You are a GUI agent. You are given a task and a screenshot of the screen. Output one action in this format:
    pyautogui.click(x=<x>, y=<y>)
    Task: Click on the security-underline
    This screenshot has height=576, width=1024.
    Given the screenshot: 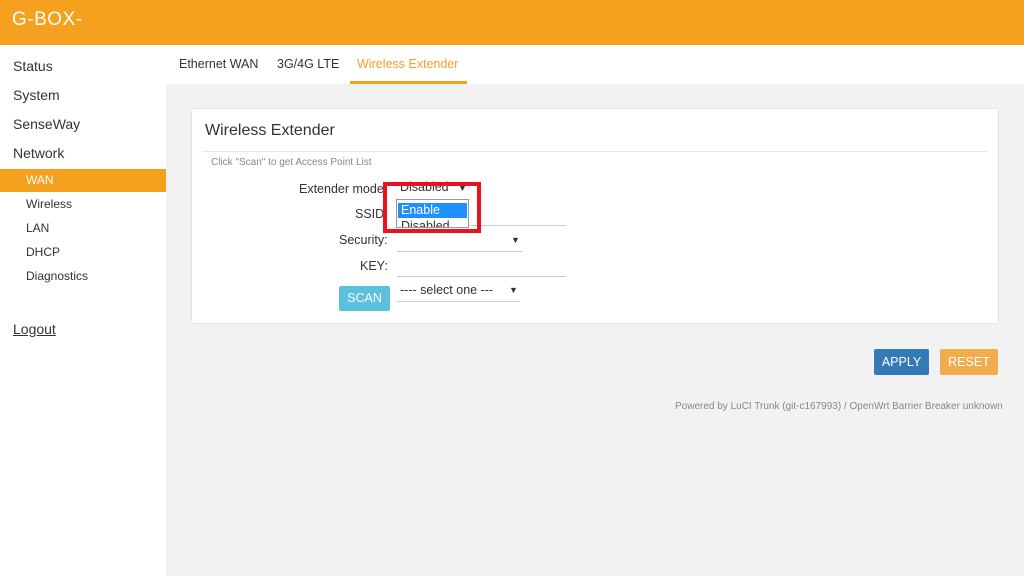 What is the action you would take?
    pyautogui.click(x=459, y=251)
    